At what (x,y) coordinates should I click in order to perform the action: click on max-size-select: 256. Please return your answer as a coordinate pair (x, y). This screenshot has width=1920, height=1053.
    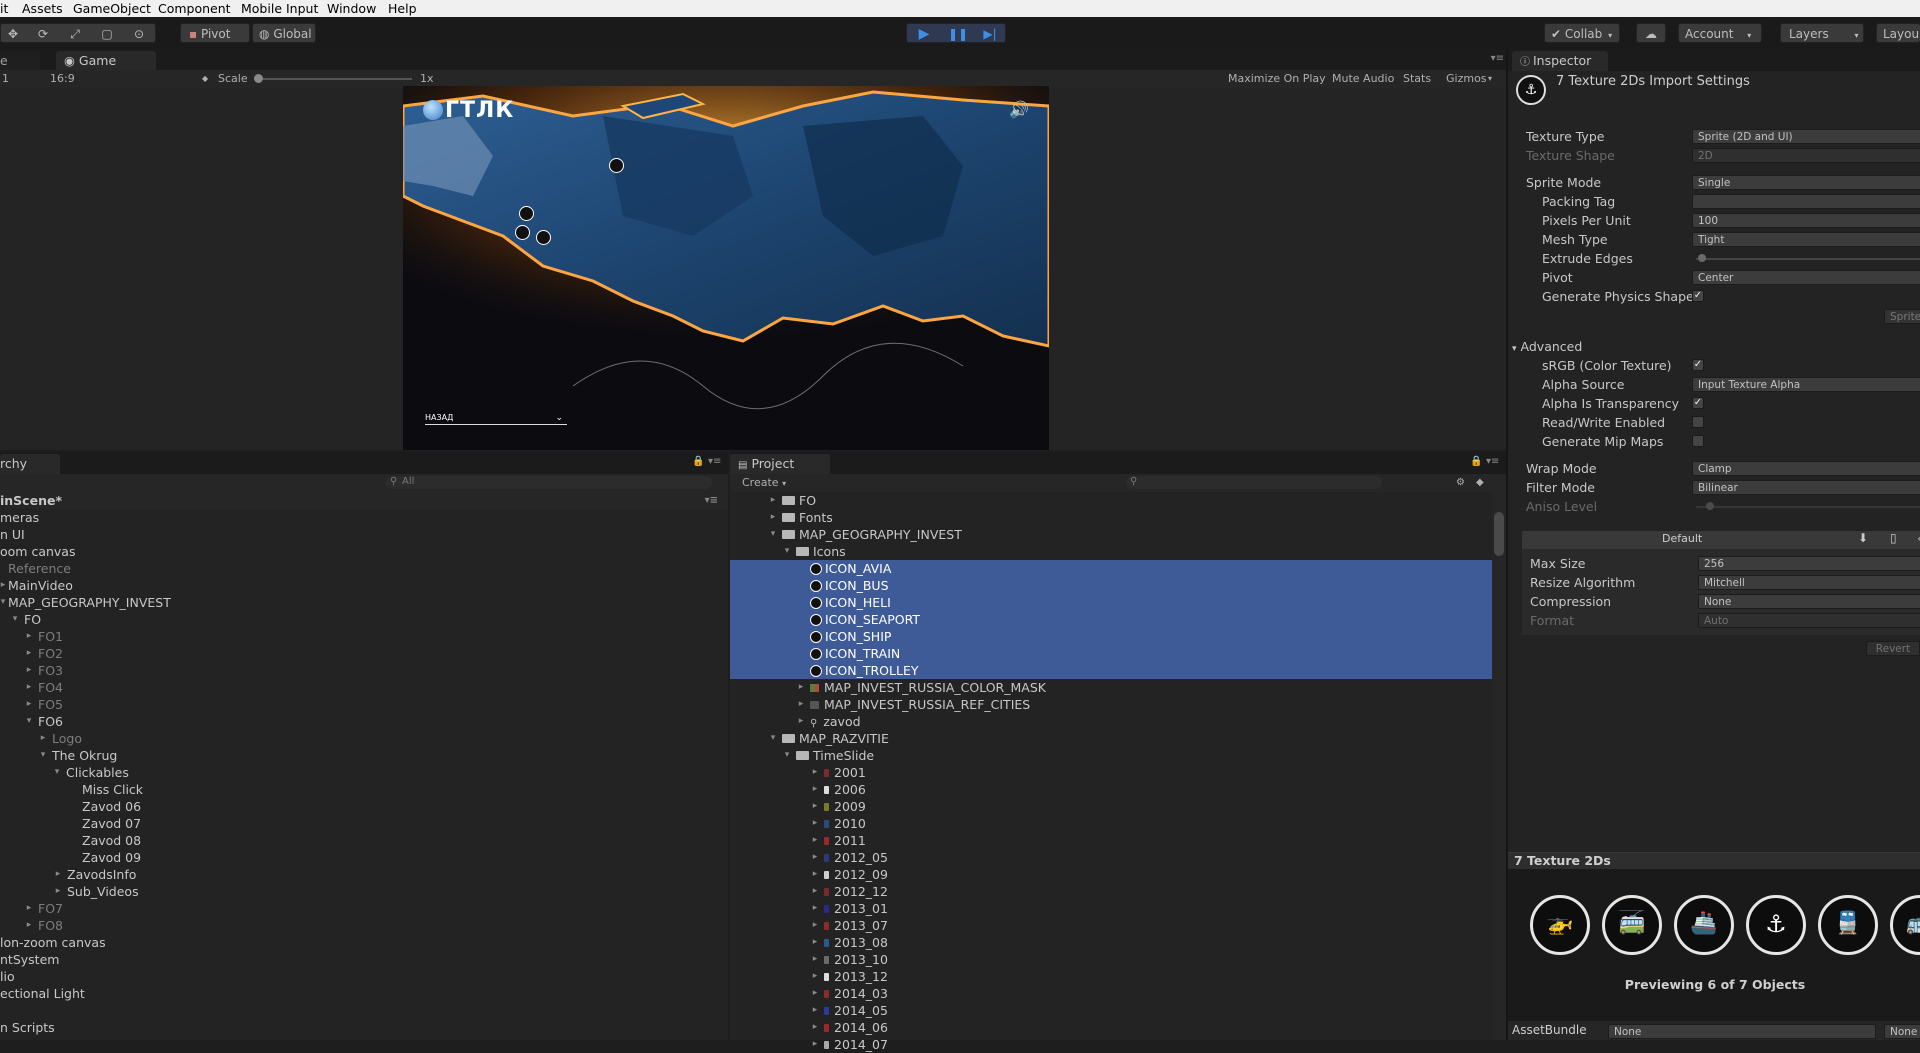
    Looking at the image, I should click on (1809, 563).